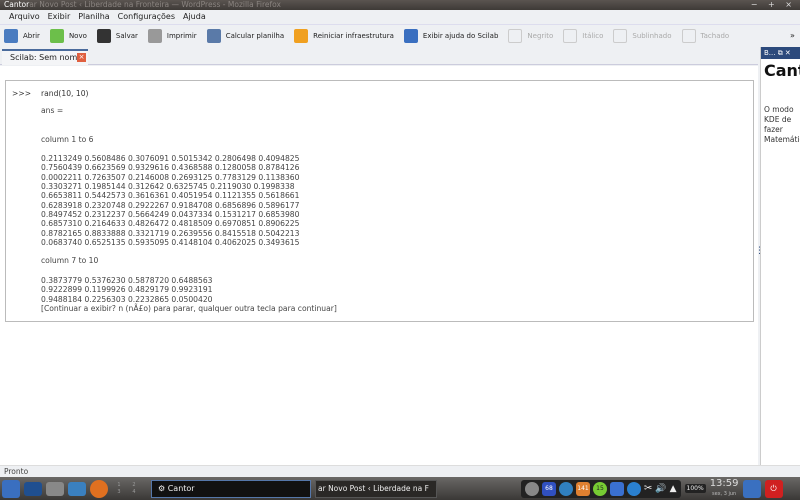 The image size is (800, 500). I want to click on network-globe-icon, so click(566, 488).